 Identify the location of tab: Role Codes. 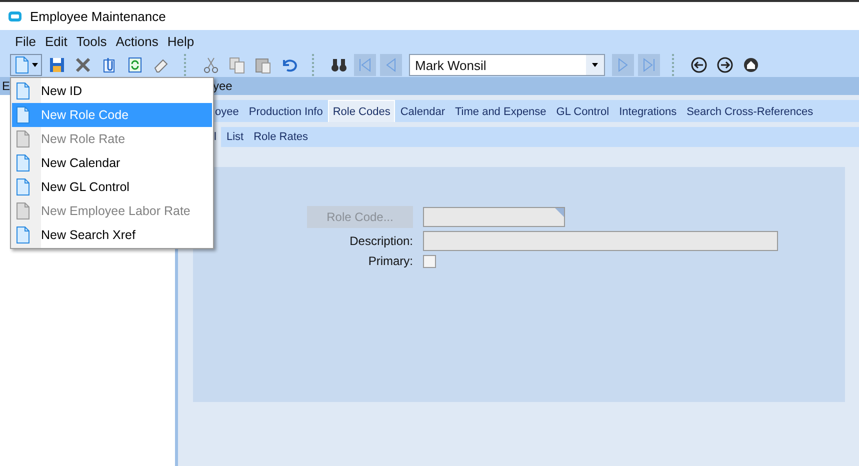
(362, 111).